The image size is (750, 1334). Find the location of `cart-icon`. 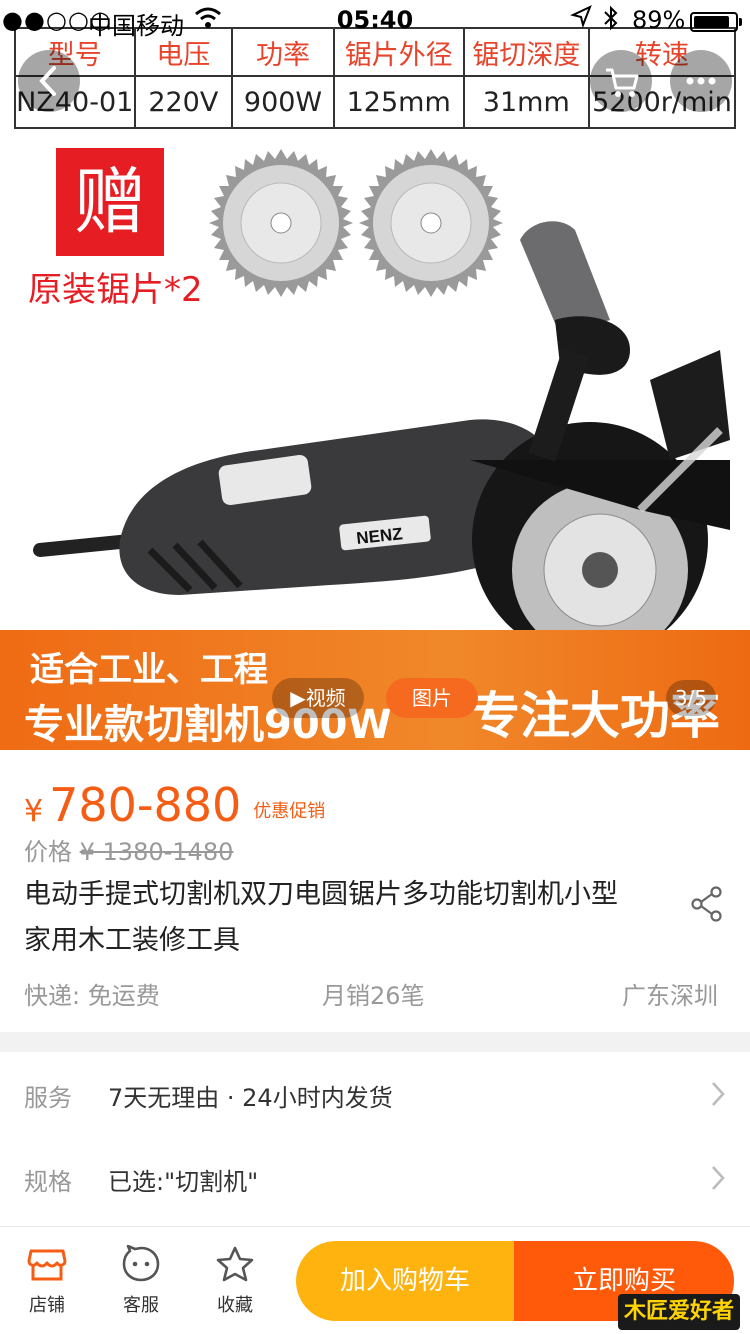

cart-icon is located at coordinates (622, 82).